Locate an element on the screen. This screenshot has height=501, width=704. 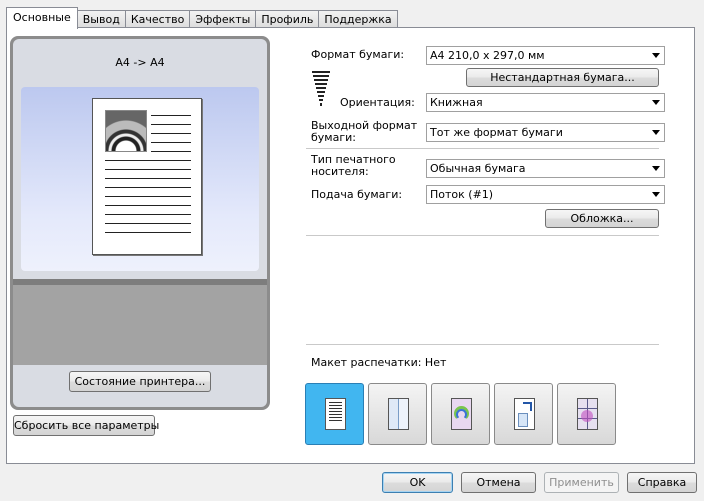
paper-size-select: A4 210,0 x 297,0 мм is located at coordinates (545, 55).